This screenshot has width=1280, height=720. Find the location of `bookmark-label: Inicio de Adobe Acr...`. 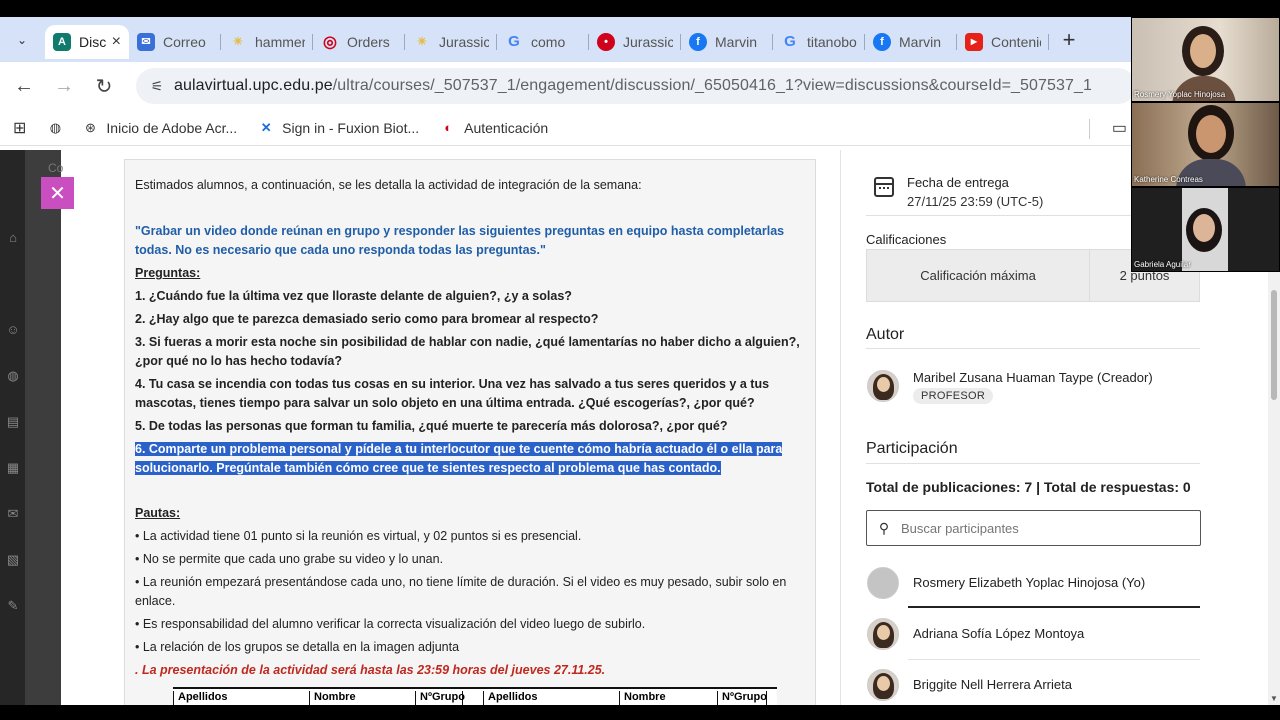

bookmark-label: Inicio de Adobe Acr... is located at coordinates (172, 127).